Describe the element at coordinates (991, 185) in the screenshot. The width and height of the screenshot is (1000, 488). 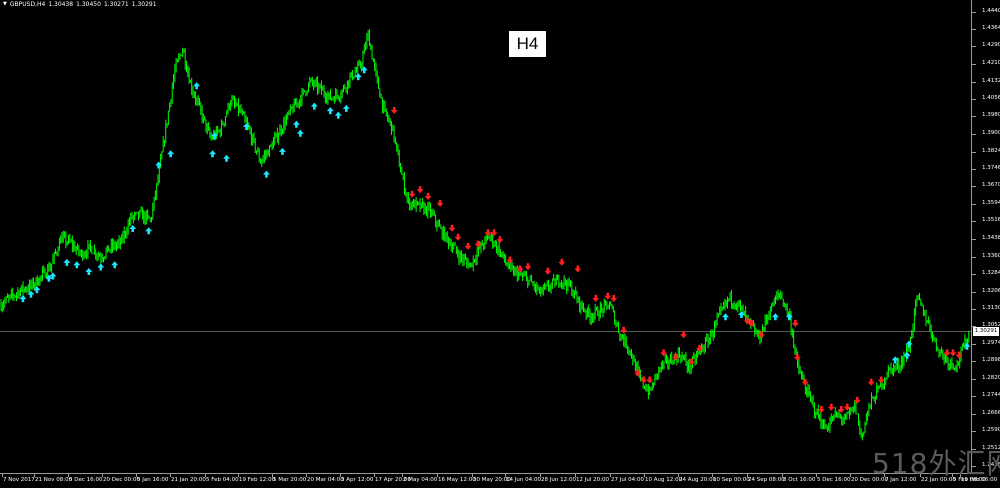
I see `price-axis-label: 1.36700` at that location.